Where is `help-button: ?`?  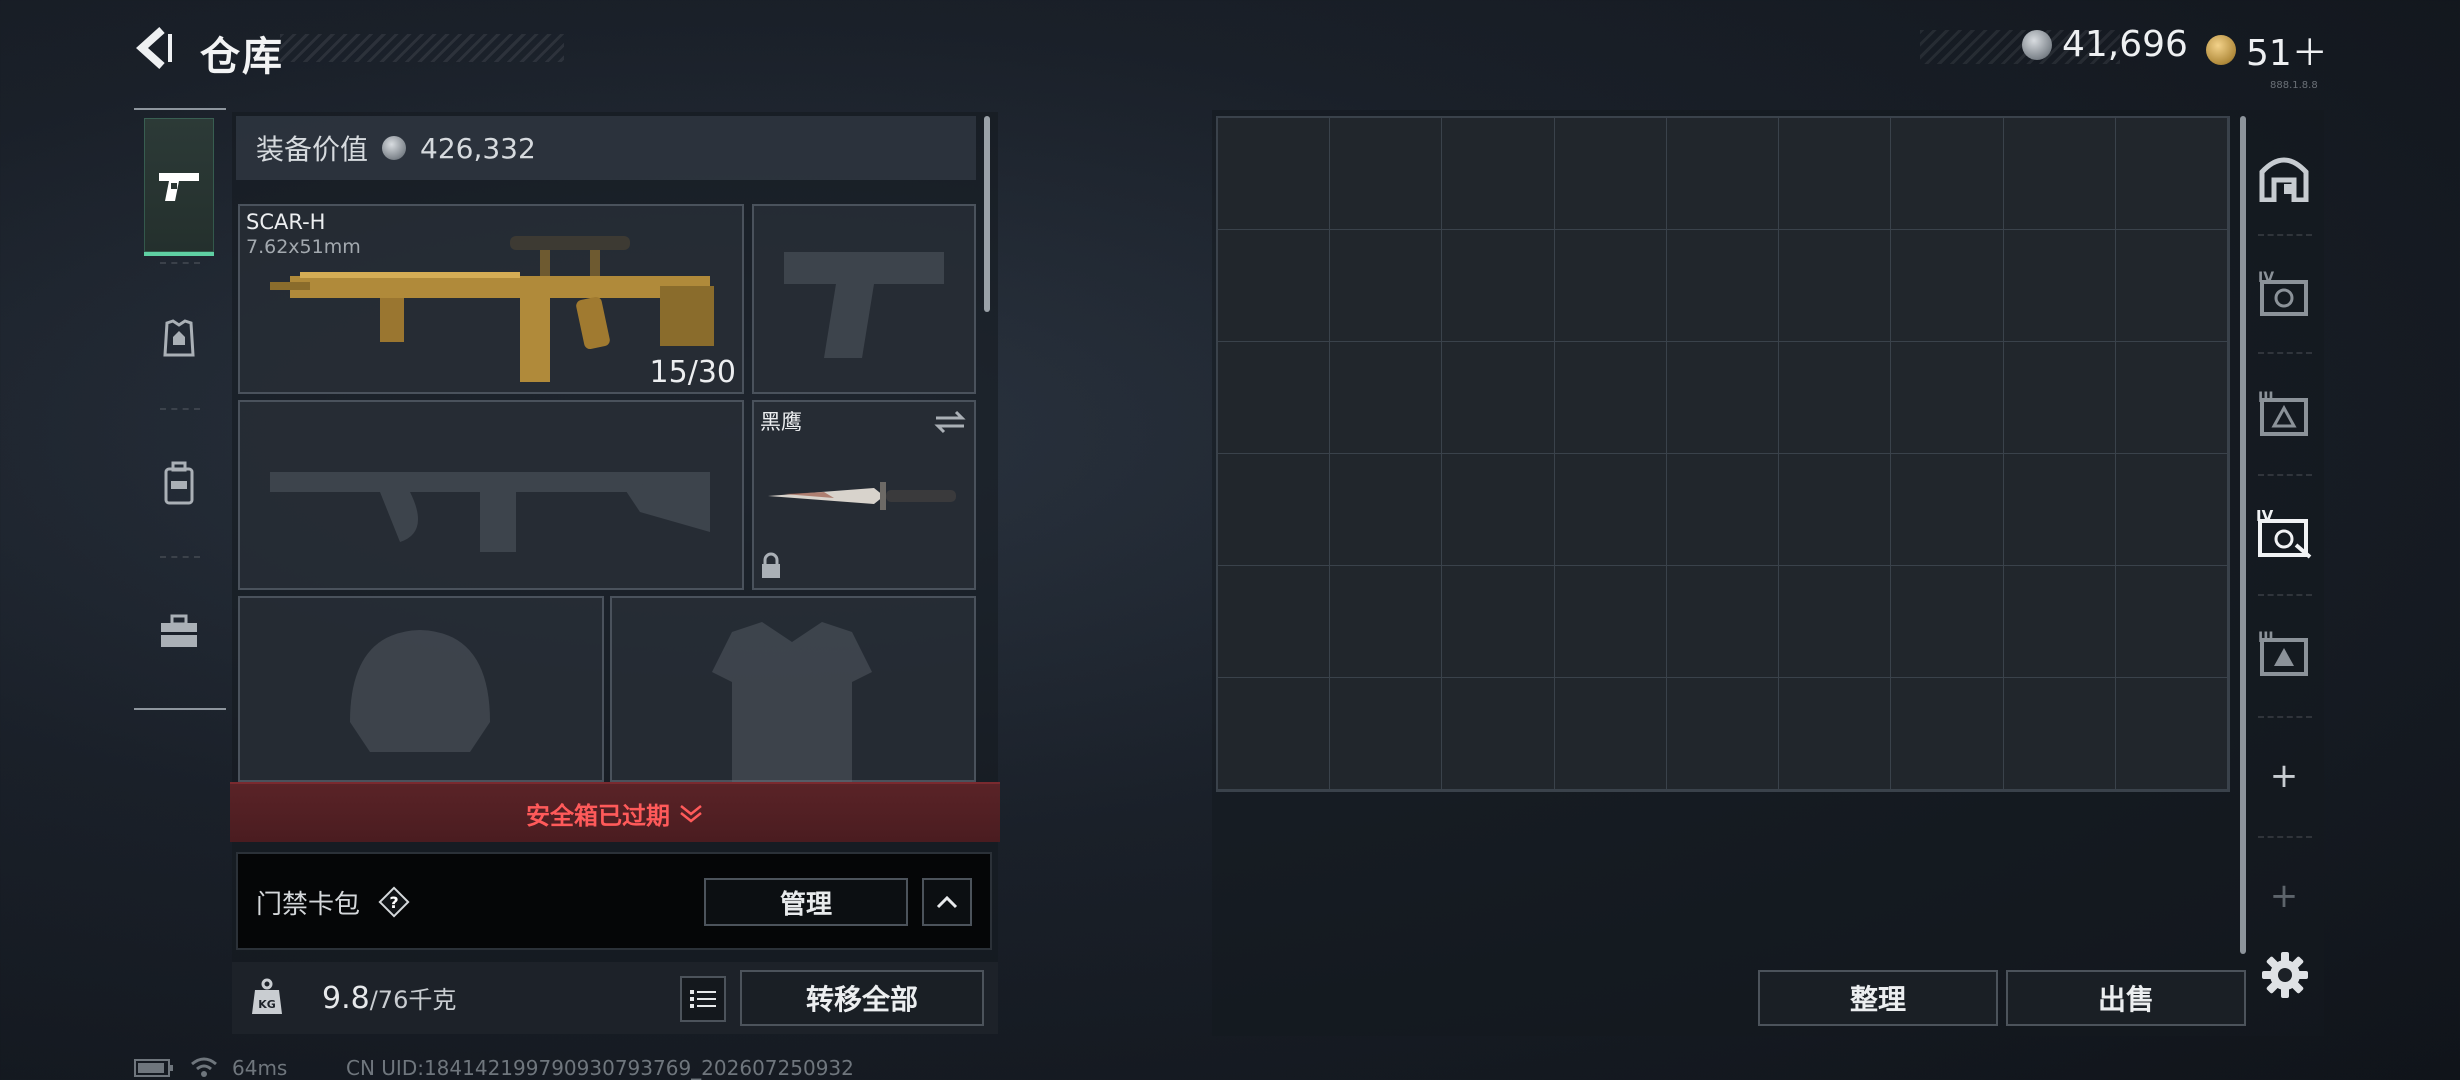 help-button: ? is located at coordinates (394, 902).